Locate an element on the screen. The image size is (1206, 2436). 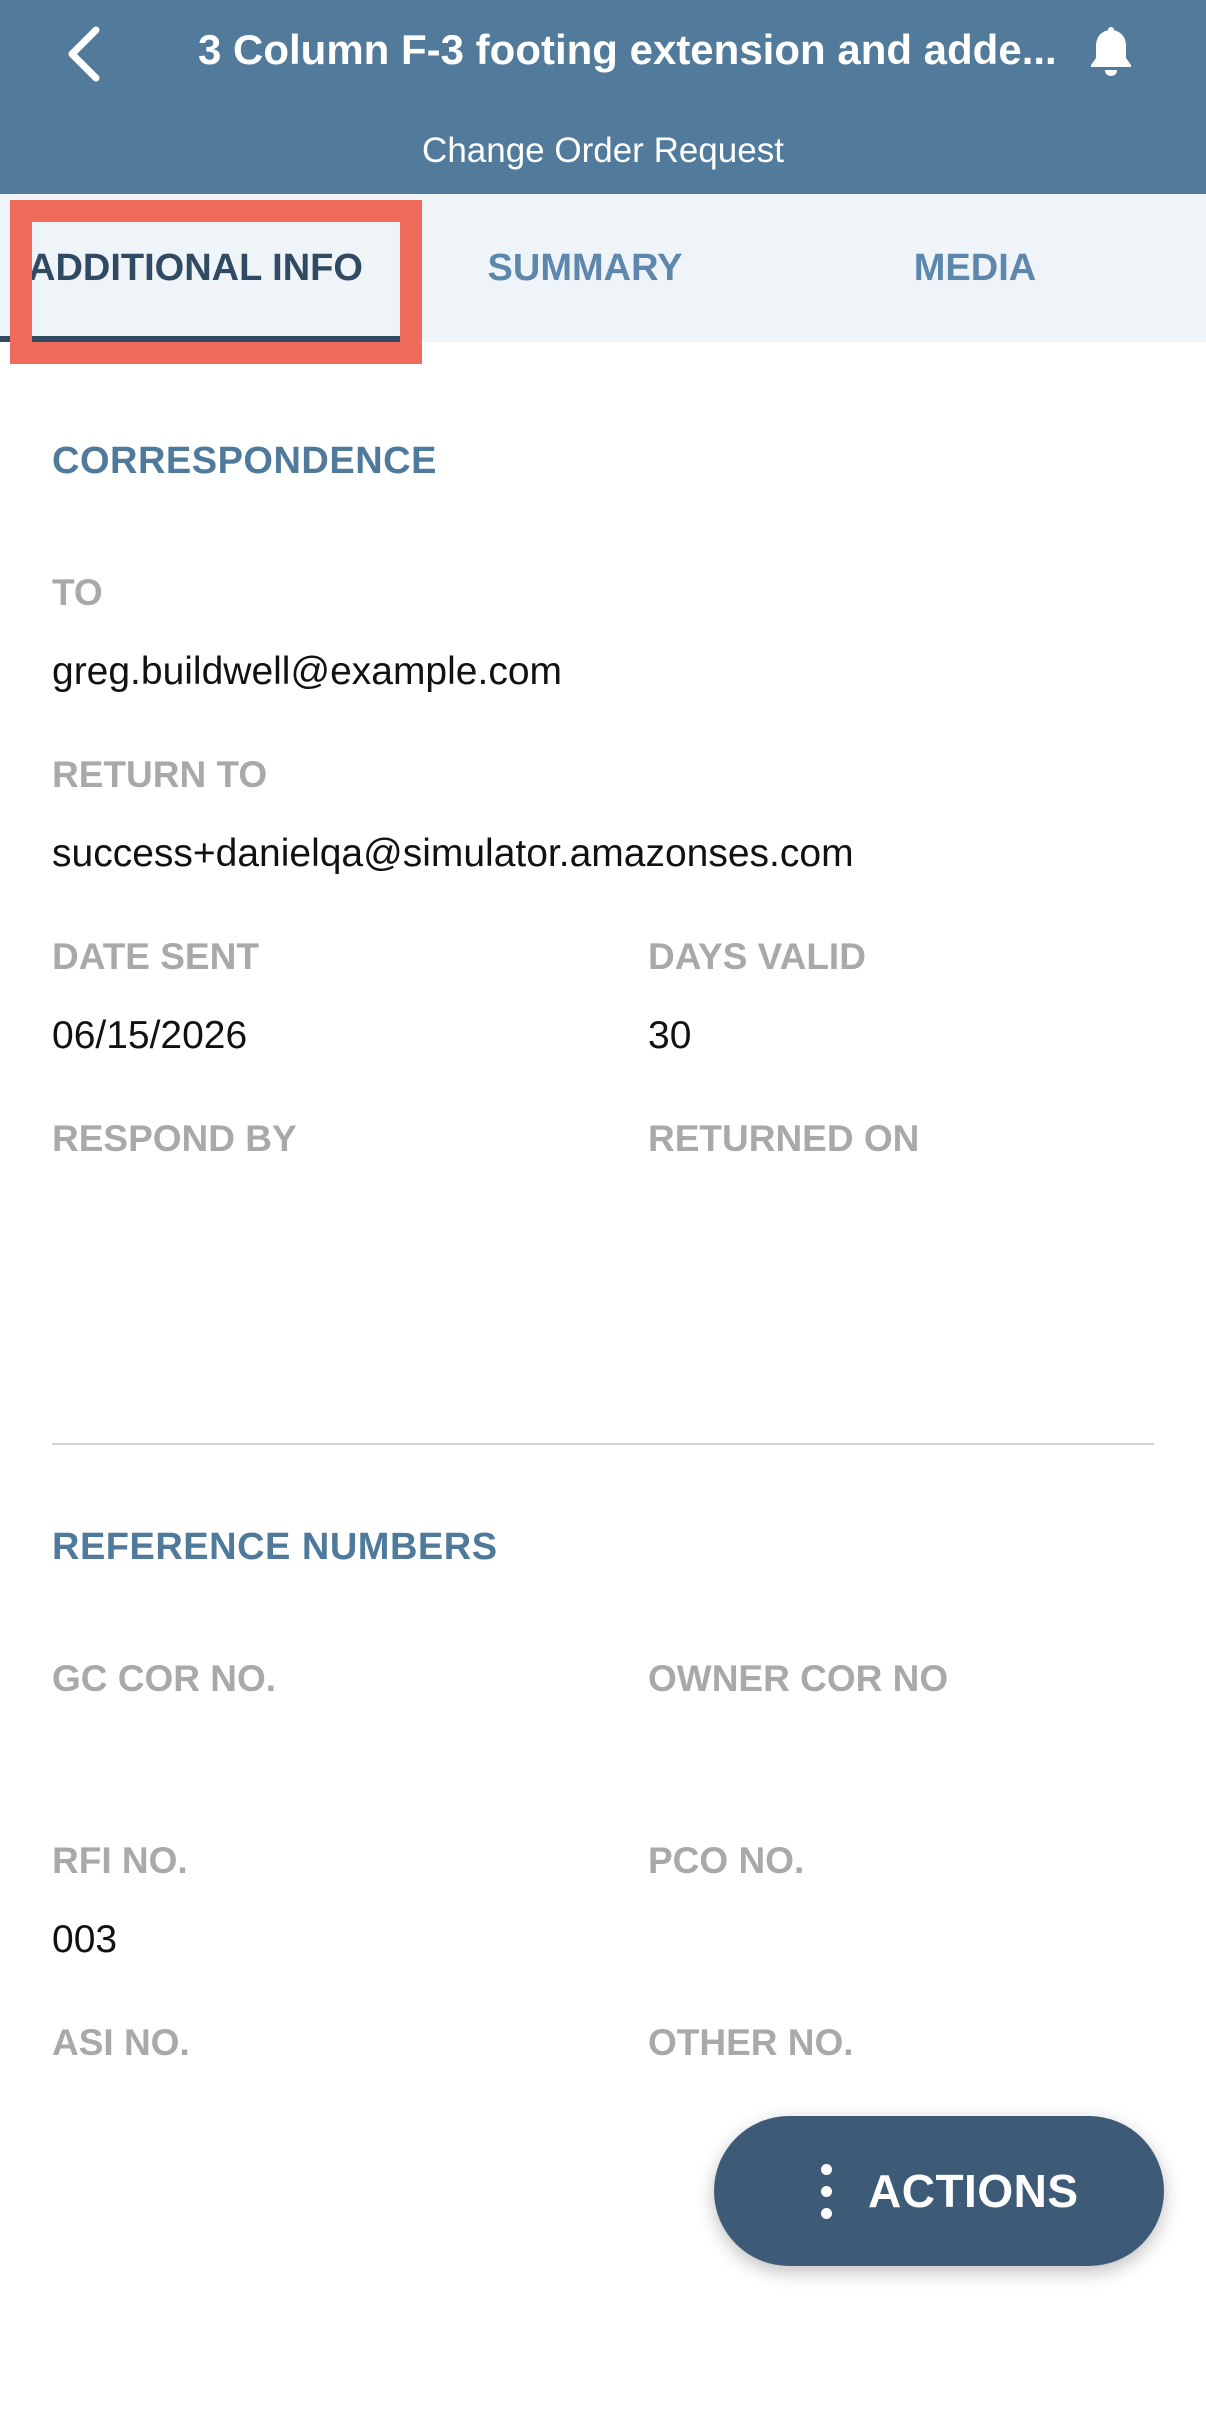
days-valid-value: 30 is located at coordinates (670, 1035).